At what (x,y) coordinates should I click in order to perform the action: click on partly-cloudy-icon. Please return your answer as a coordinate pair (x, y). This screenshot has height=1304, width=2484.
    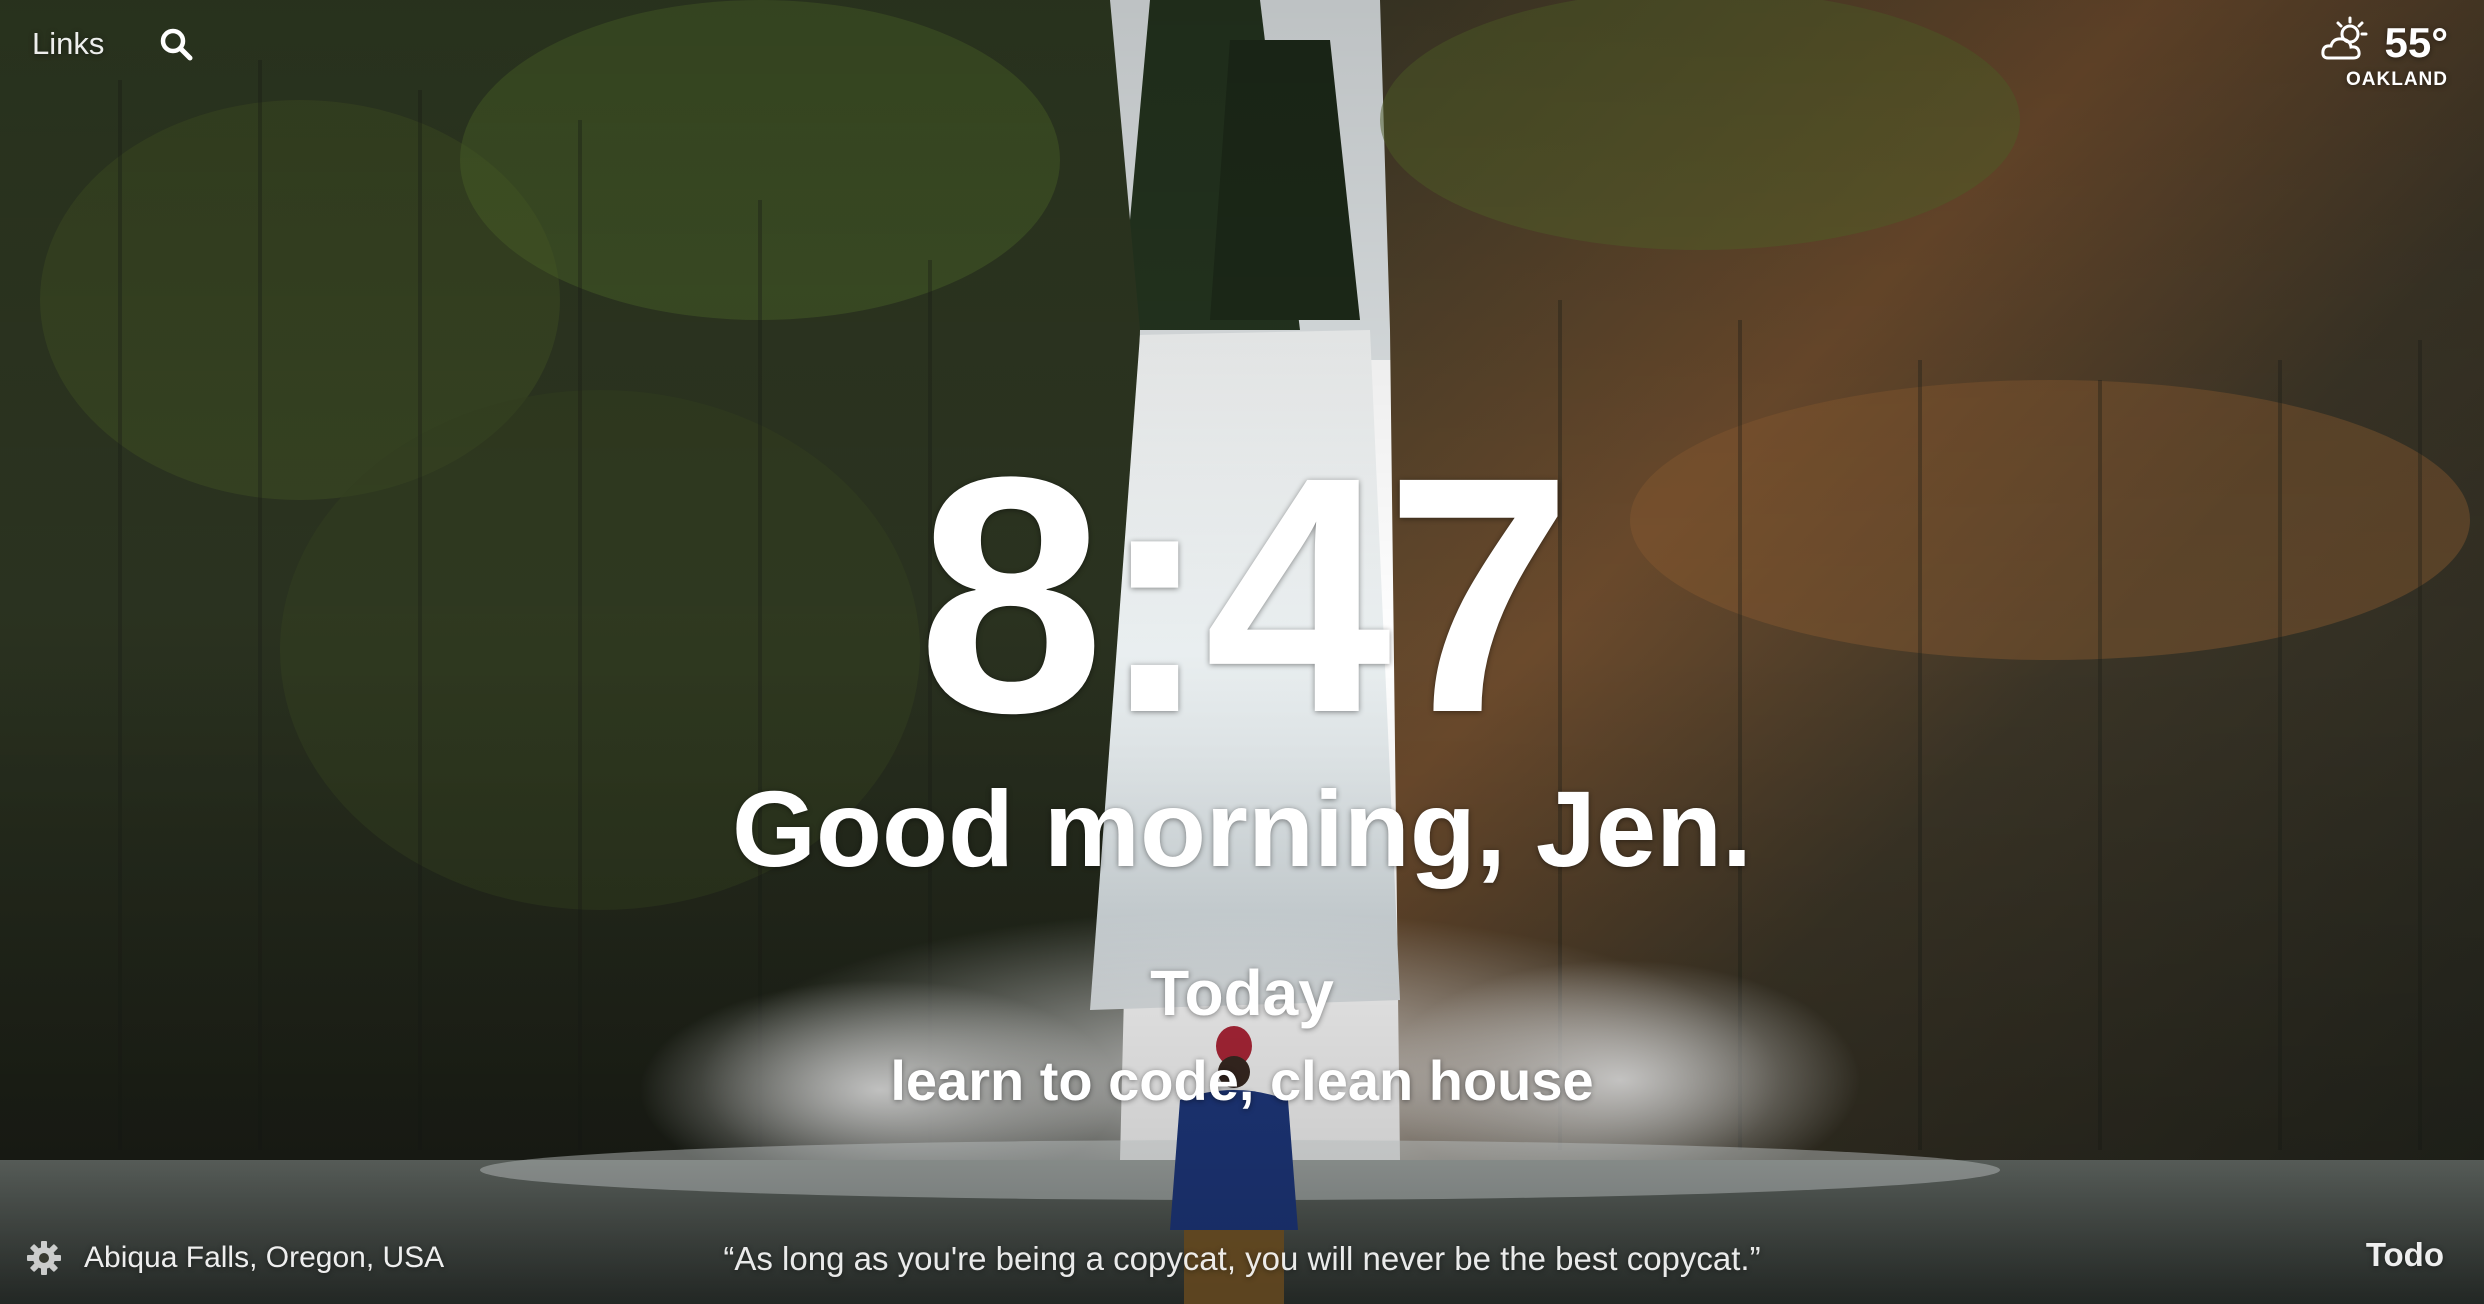
    Looking at the image, I should click on (2348, 42).